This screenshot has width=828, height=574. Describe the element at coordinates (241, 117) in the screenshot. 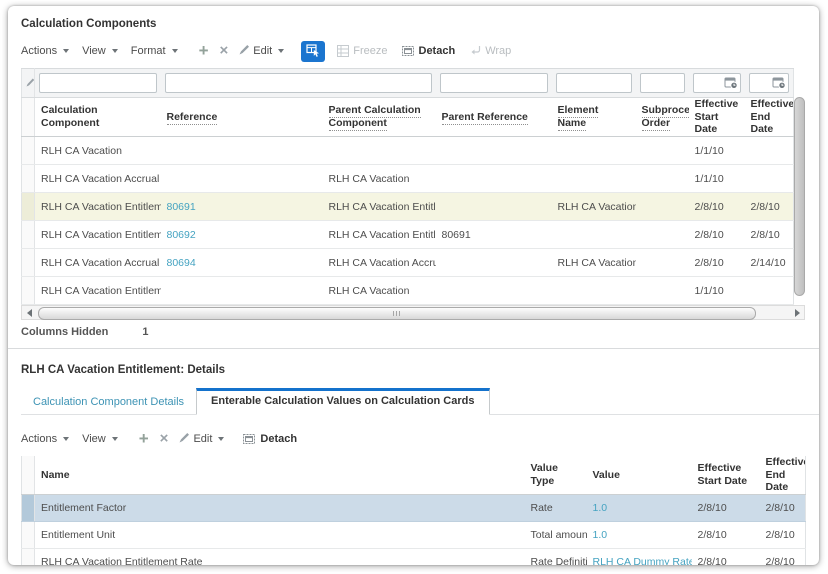

I see `column-header-reference: Reference` at that location.